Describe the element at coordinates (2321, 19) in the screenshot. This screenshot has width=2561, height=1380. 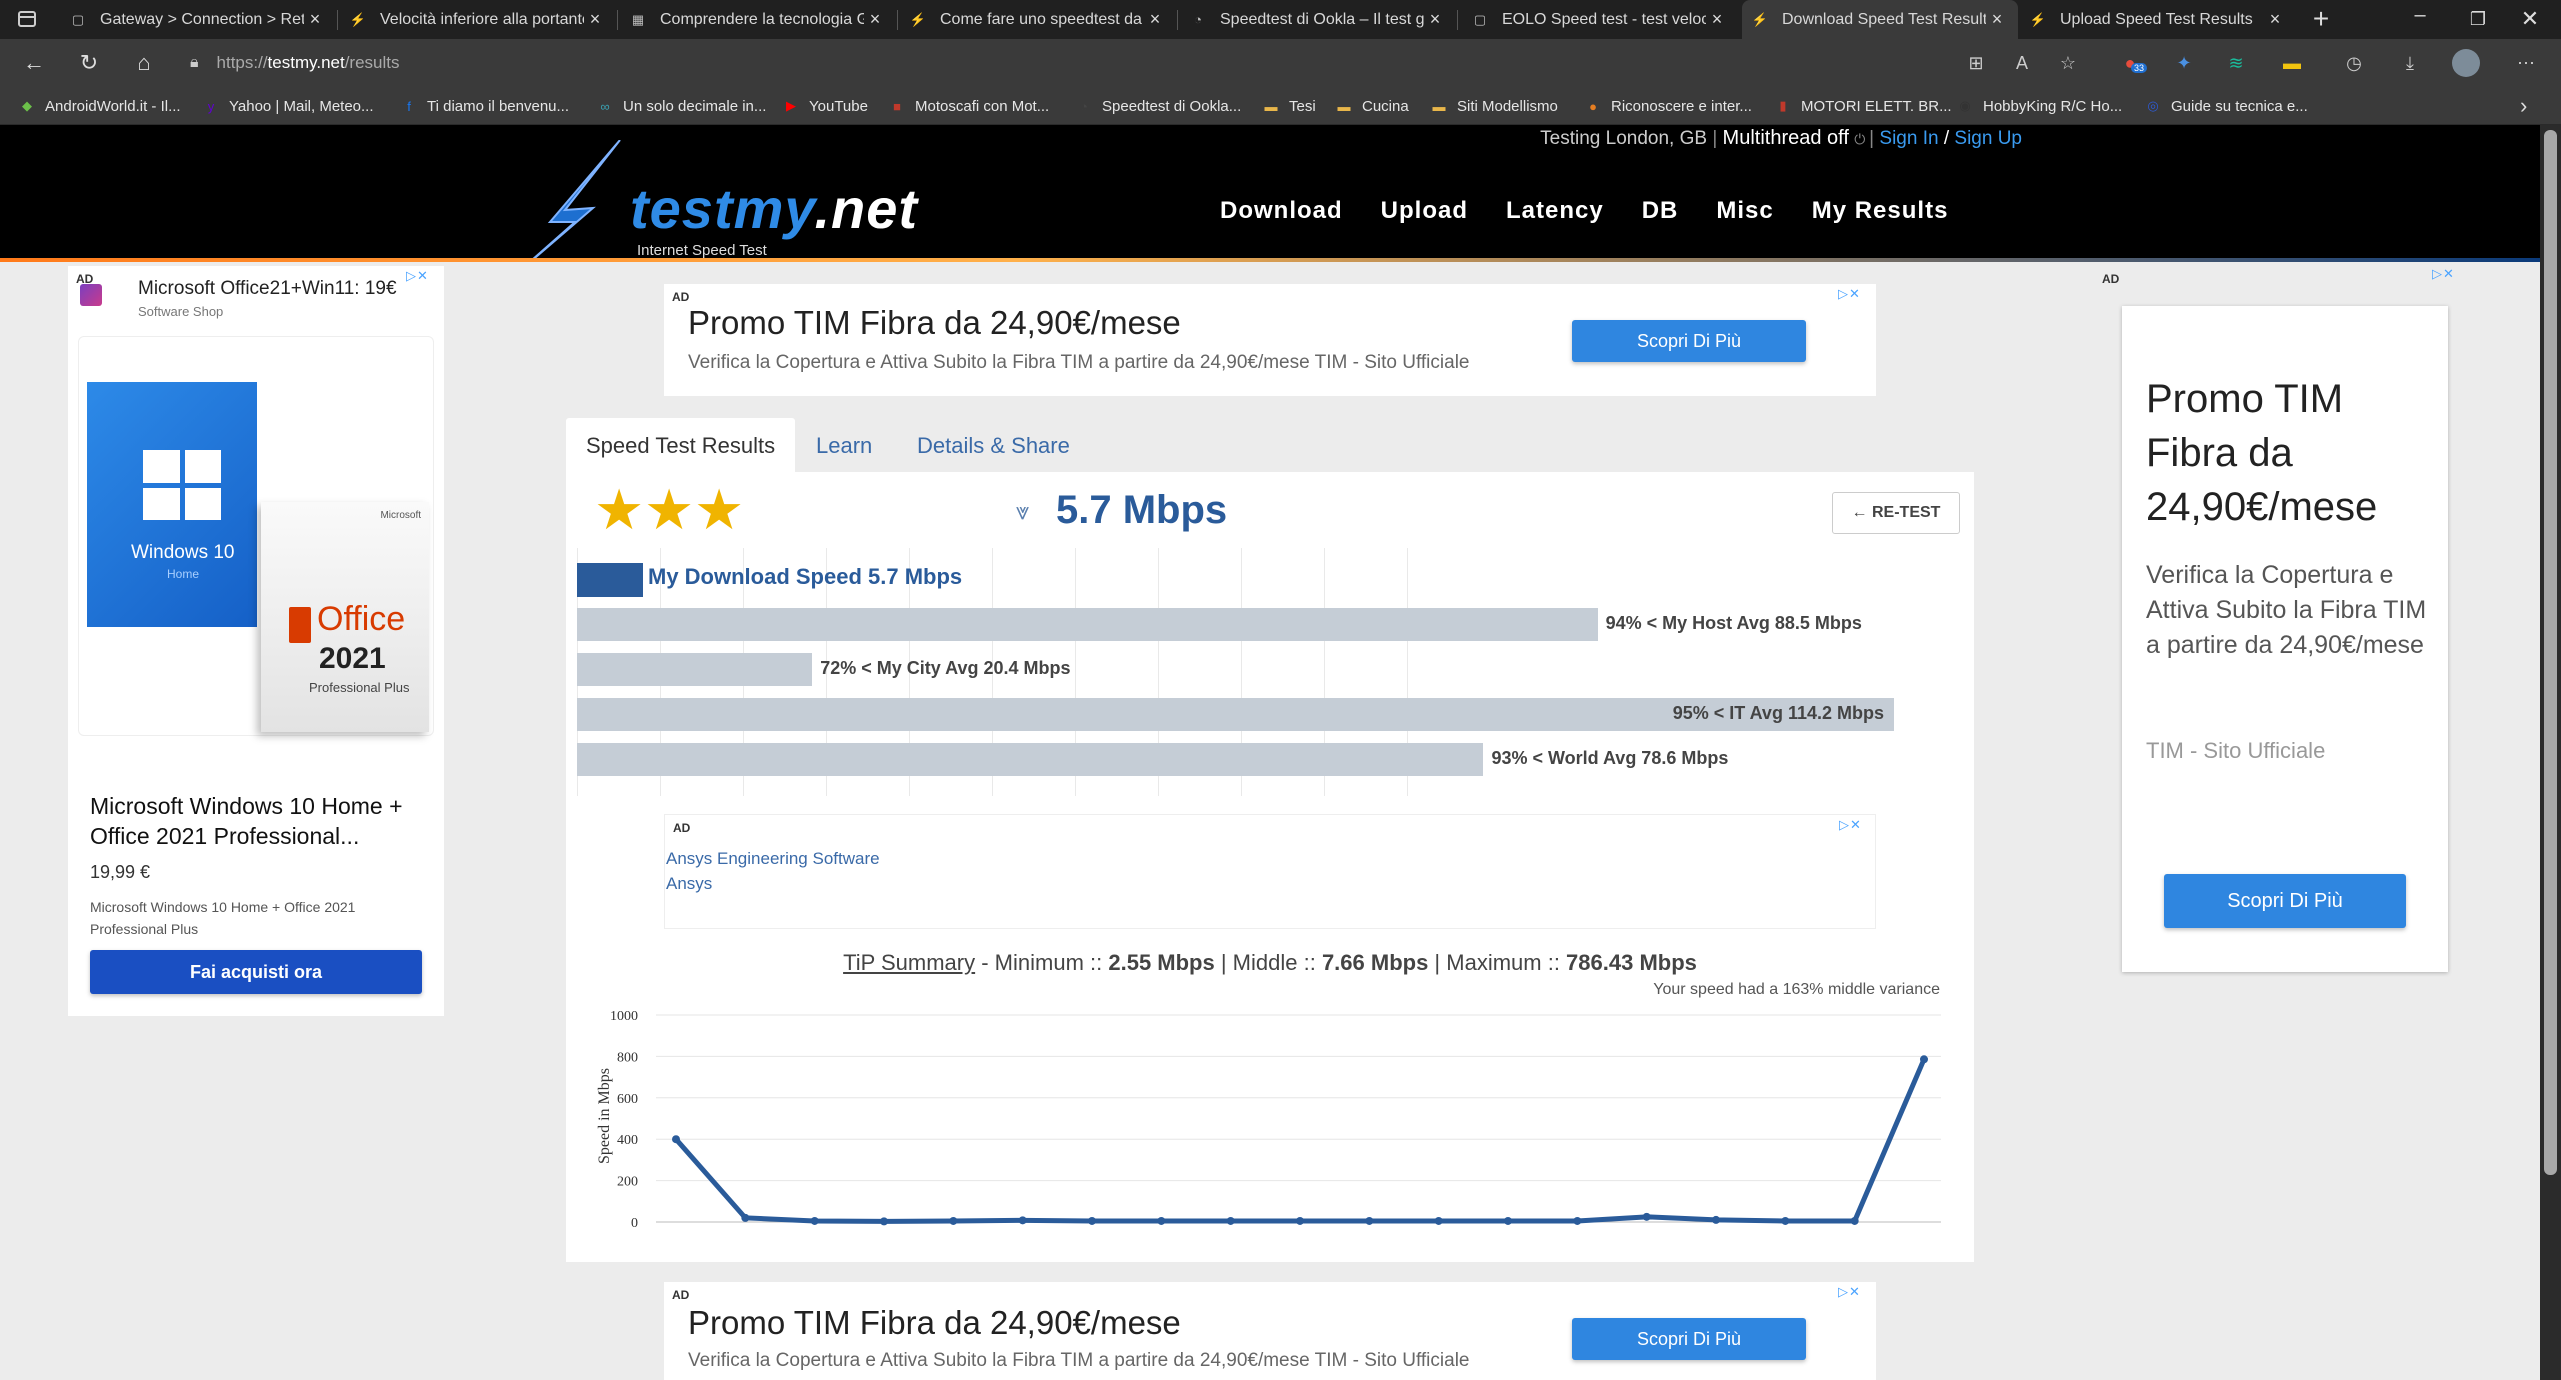
I see `new-tab-button: +` at that location.